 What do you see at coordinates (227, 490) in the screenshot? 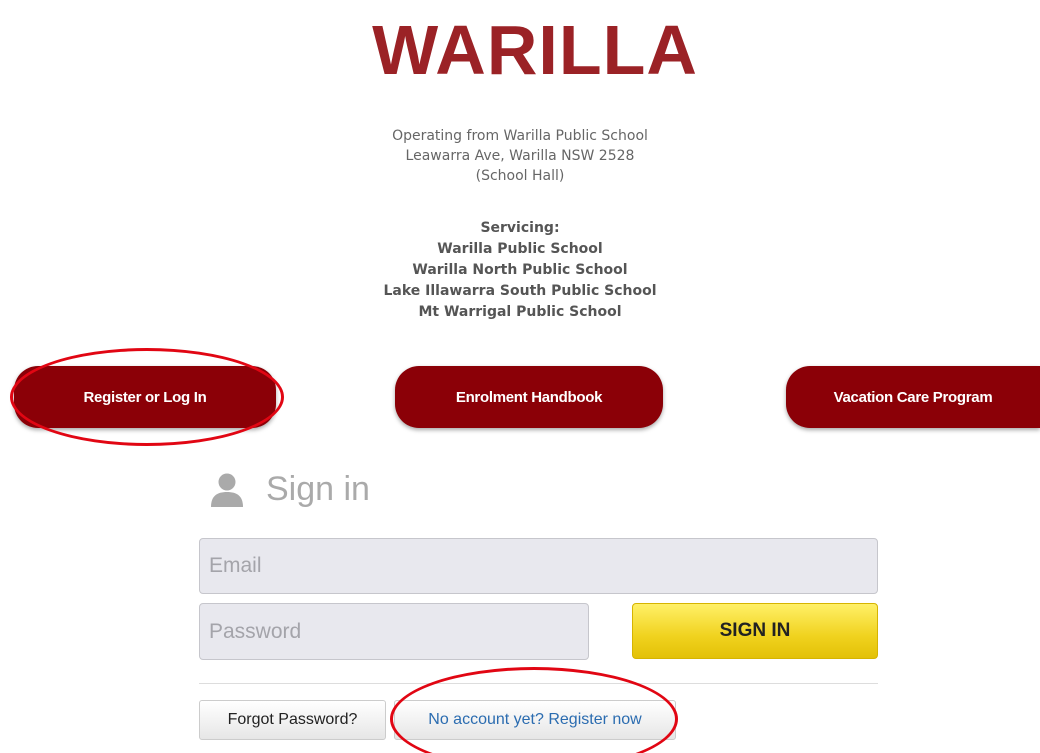
I see `user-icon` at bounding box center [227, 490].